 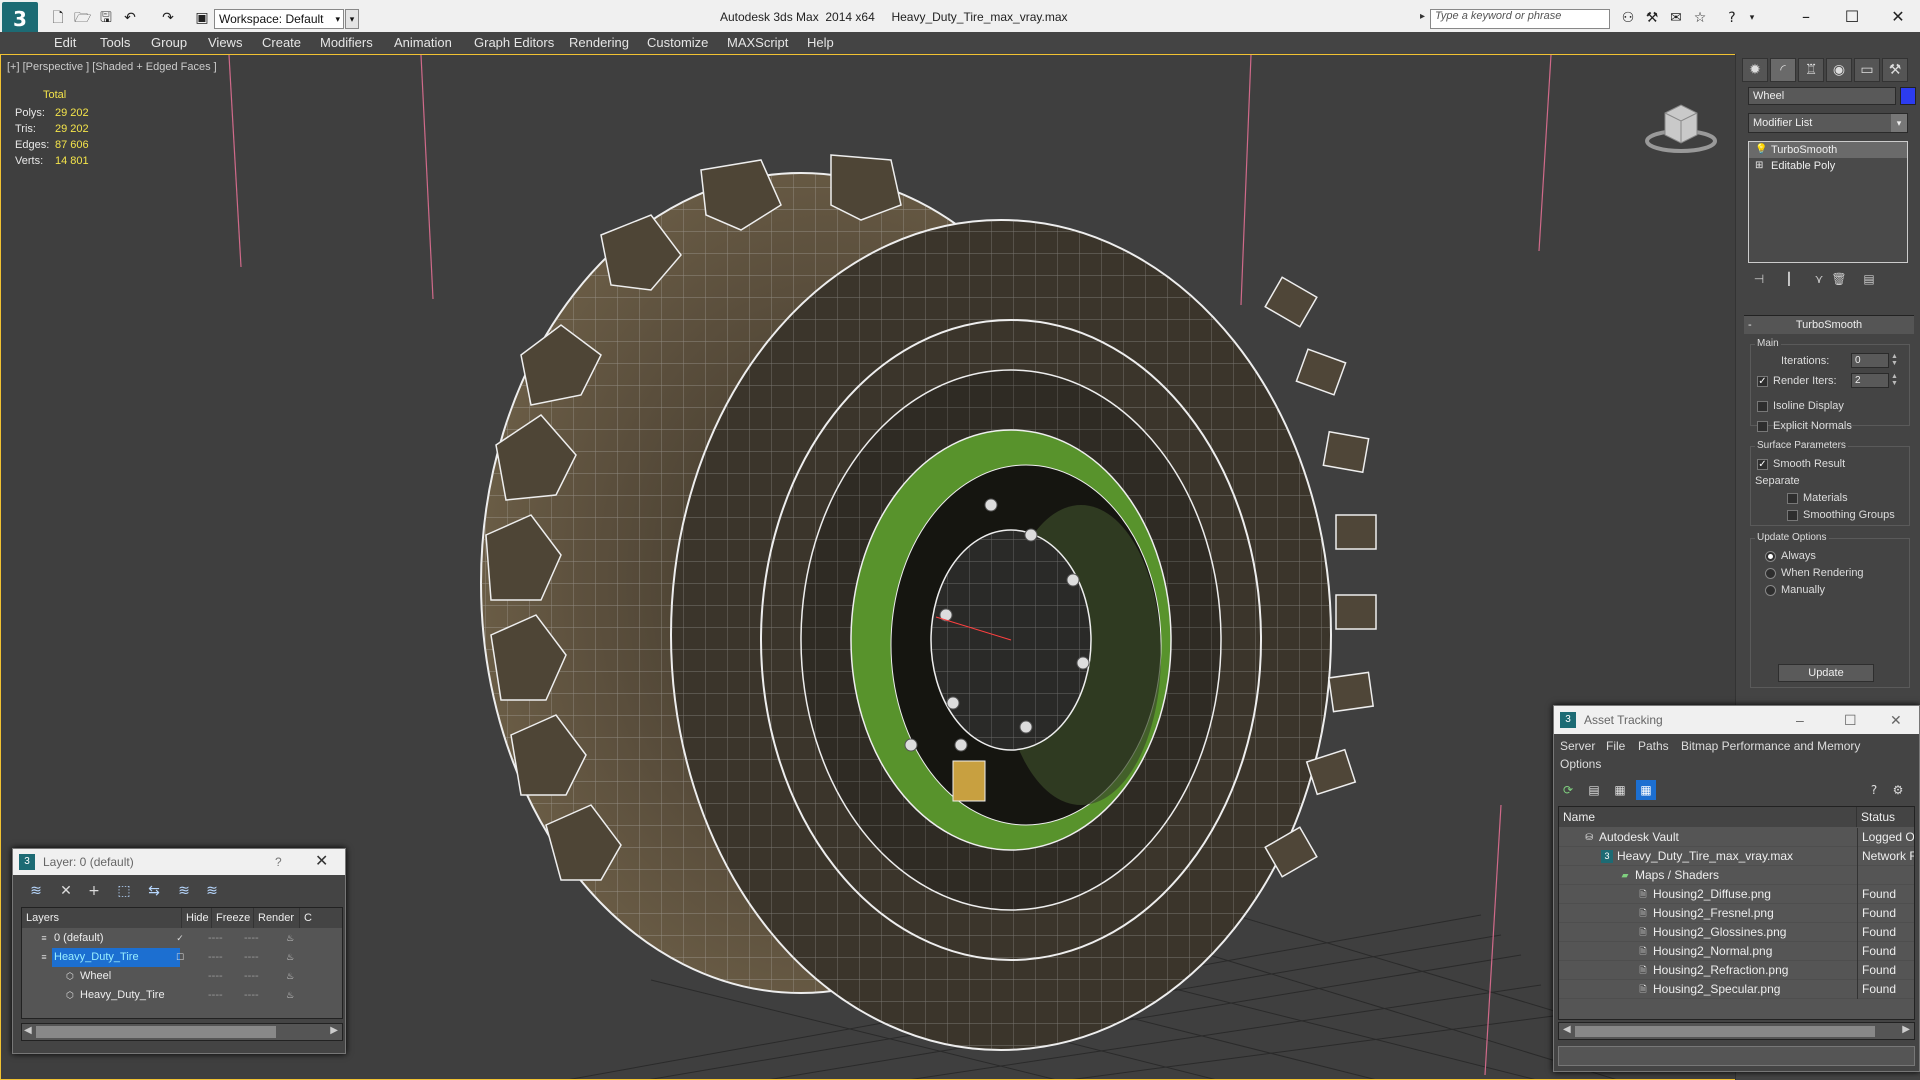 What do you see at coordinates (82, 18) in the screenshot?
I see `open-file-icon: 🗁` at bounding box center [82, 18].